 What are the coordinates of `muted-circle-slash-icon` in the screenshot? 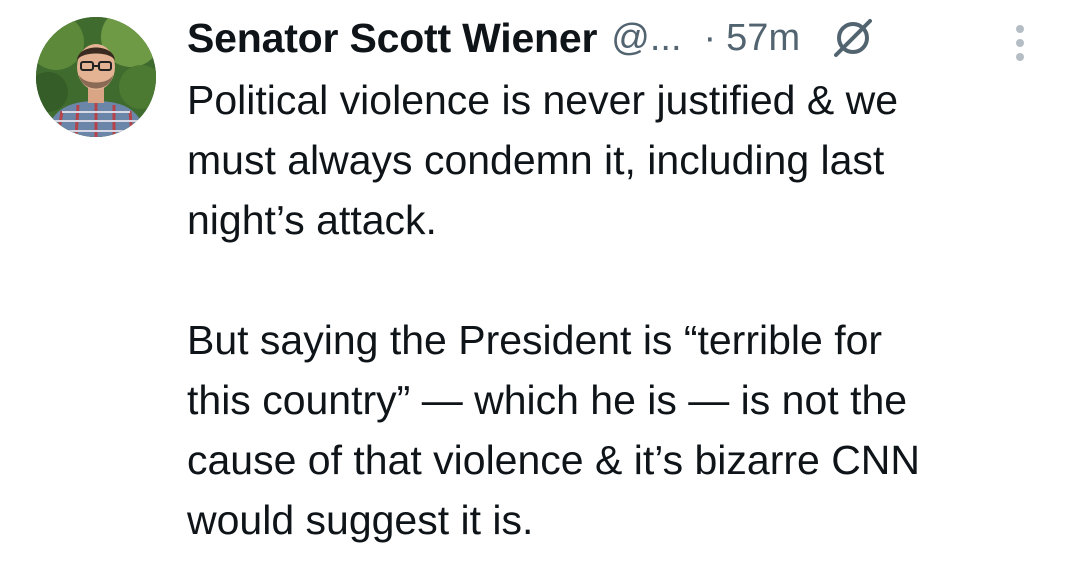 It's located at (853, 38).